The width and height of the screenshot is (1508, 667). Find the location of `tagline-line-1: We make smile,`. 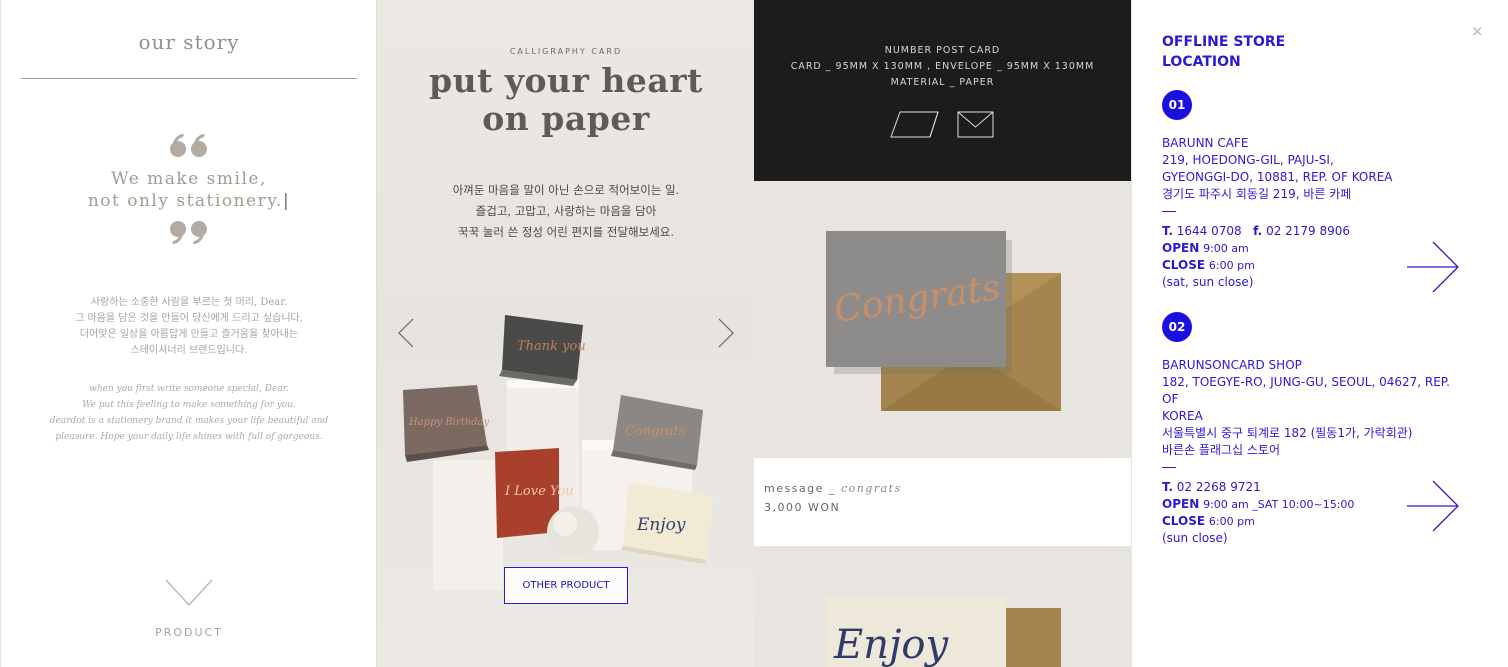

tagline-line-1: We make smile, is located at coordinates (189, 179).